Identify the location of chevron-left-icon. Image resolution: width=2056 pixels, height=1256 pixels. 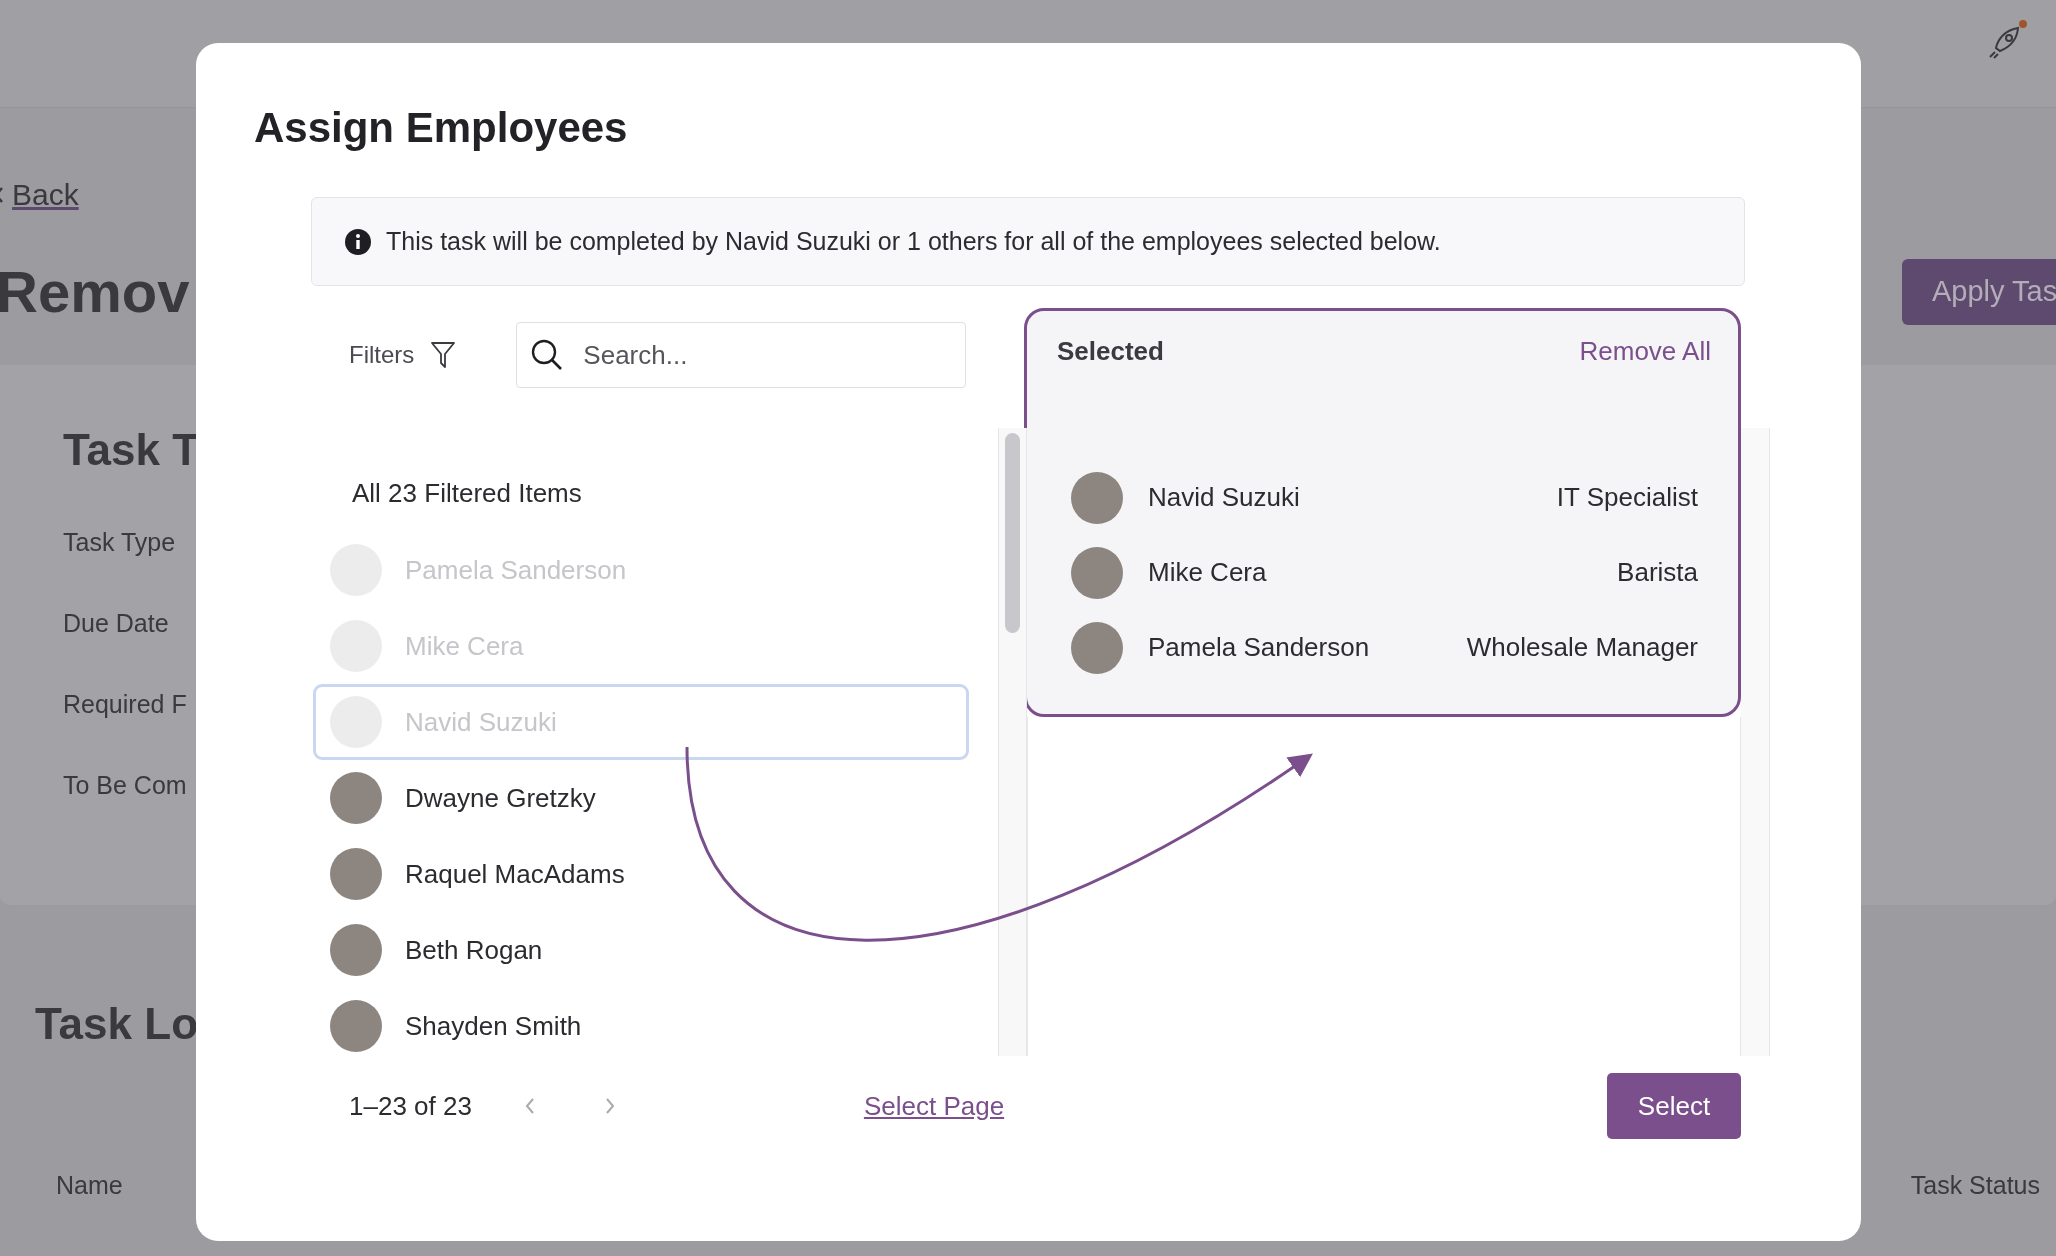
(529, 1106).